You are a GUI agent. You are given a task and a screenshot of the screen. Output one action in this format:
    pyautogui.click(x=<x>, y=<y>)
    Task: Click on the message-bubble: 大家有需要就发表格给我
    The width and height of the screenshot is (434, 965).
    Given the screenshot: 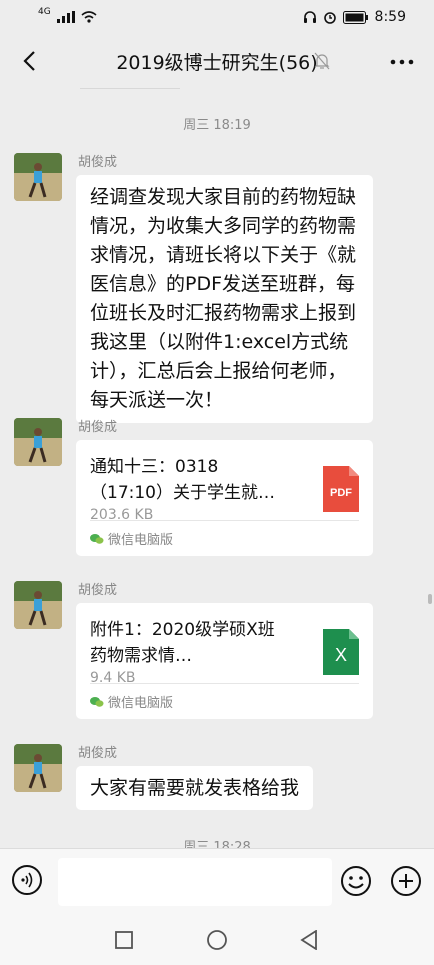 What is the action you would take?
    pyautogui.click(x=195, y=788)
    